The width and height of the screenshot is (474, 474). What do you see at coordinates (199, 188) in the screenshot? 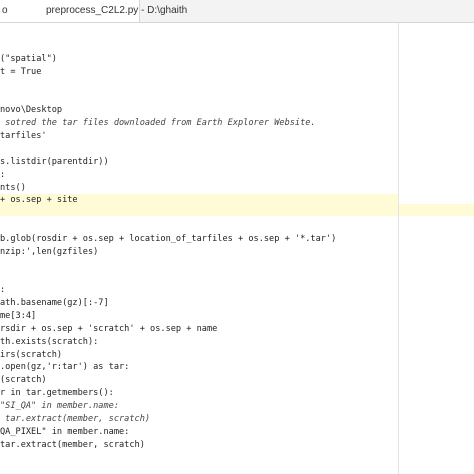
I see `code-line: nts()` at bounding box center [199, 188].